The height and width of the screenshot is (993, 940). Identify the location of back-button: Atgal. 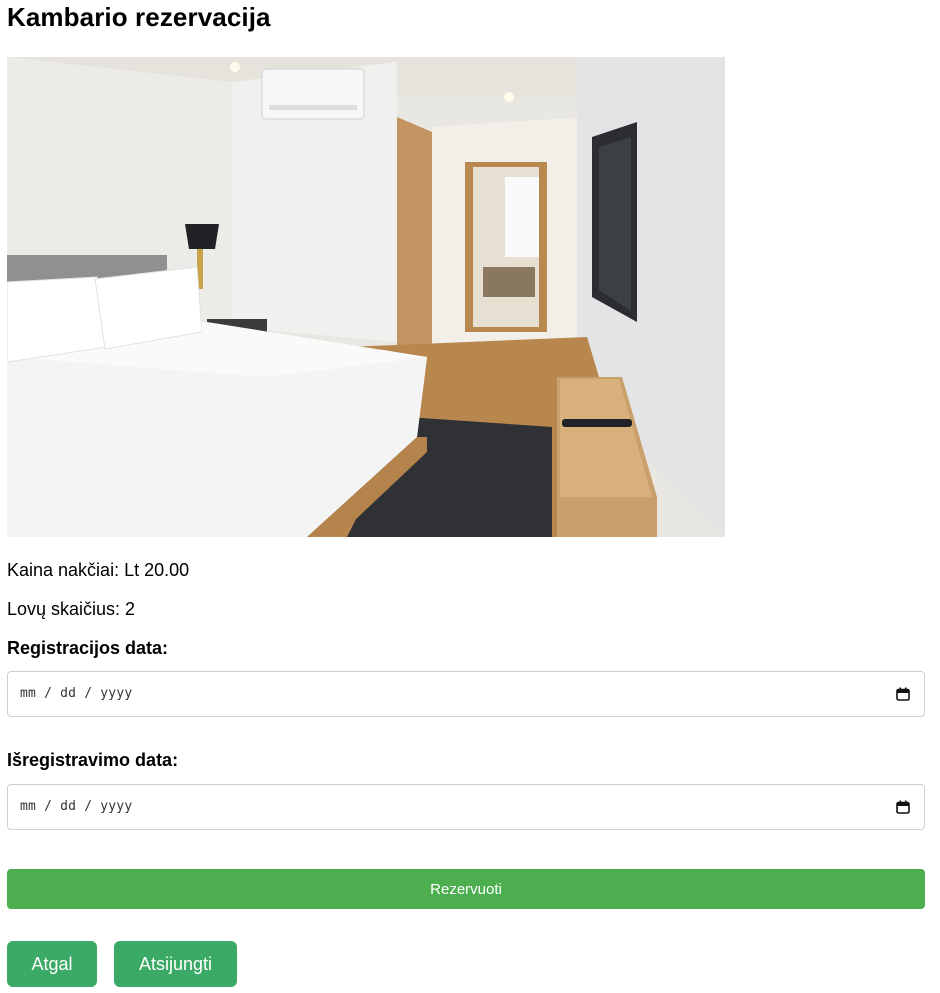
(52, 964).